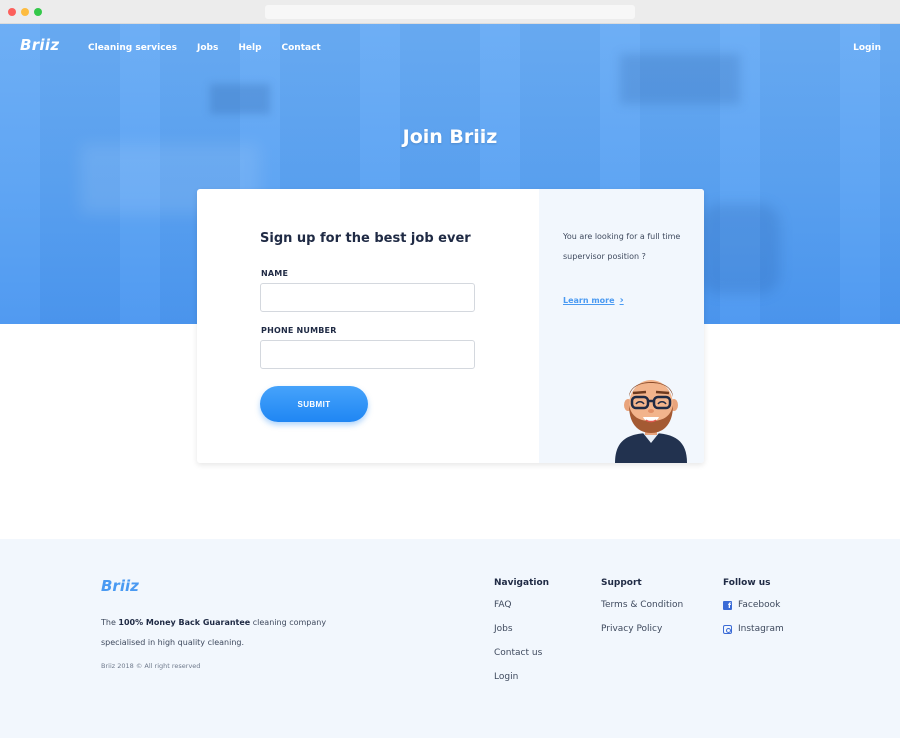 The image size is (900, 738). I want to click on instagram-icon, so click(727, 629).